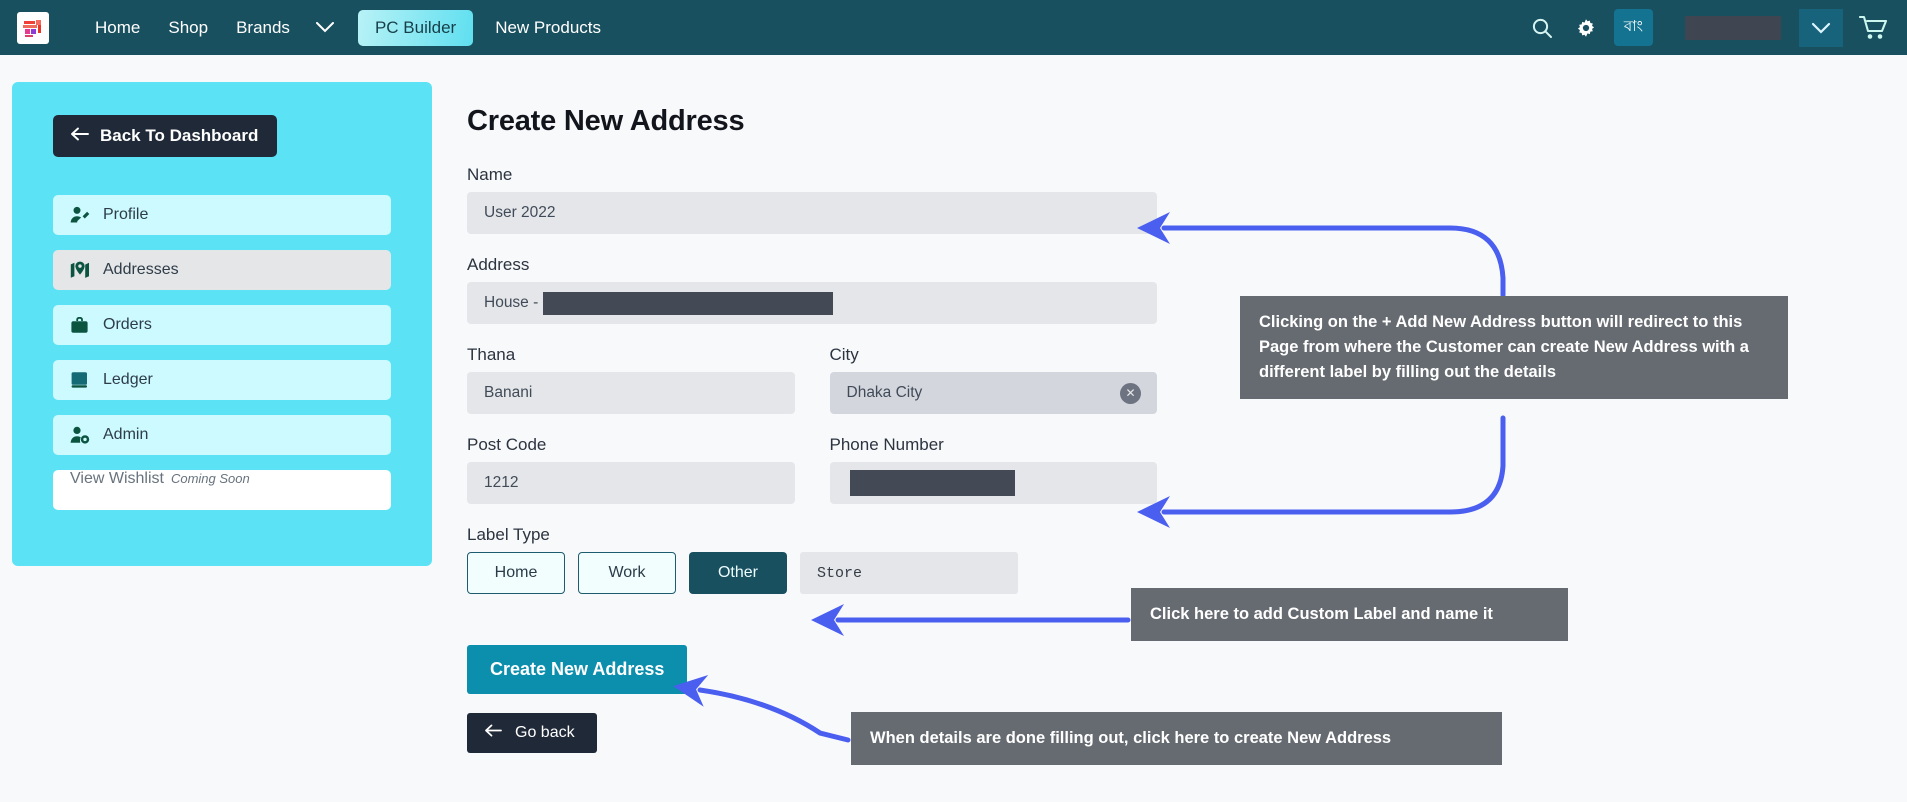  I want to click on field-phone-number: Phone Number, so click(993, 469).